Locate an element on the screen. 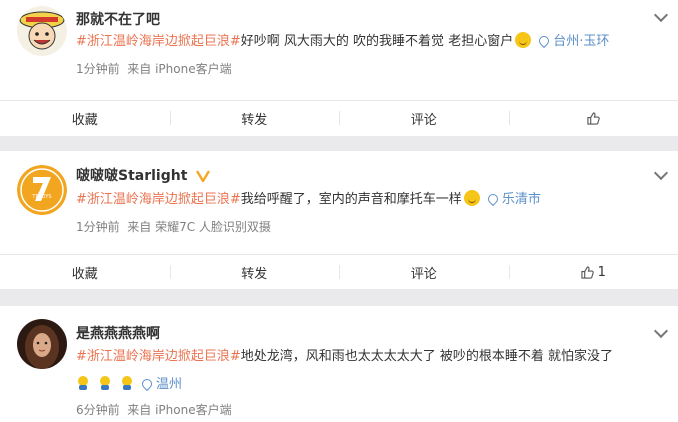  location-link: 台州·玉环 is located at coordinates (581, 41).